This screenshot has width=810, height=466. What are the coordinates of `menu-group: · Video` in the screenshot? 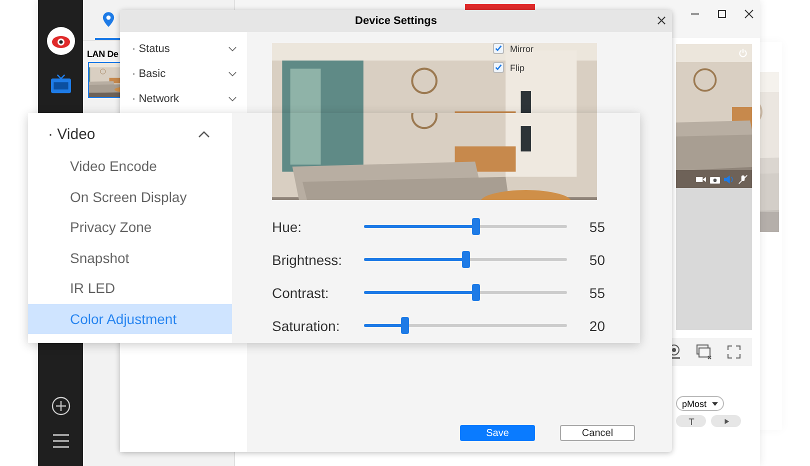 It's located at (130, 132).